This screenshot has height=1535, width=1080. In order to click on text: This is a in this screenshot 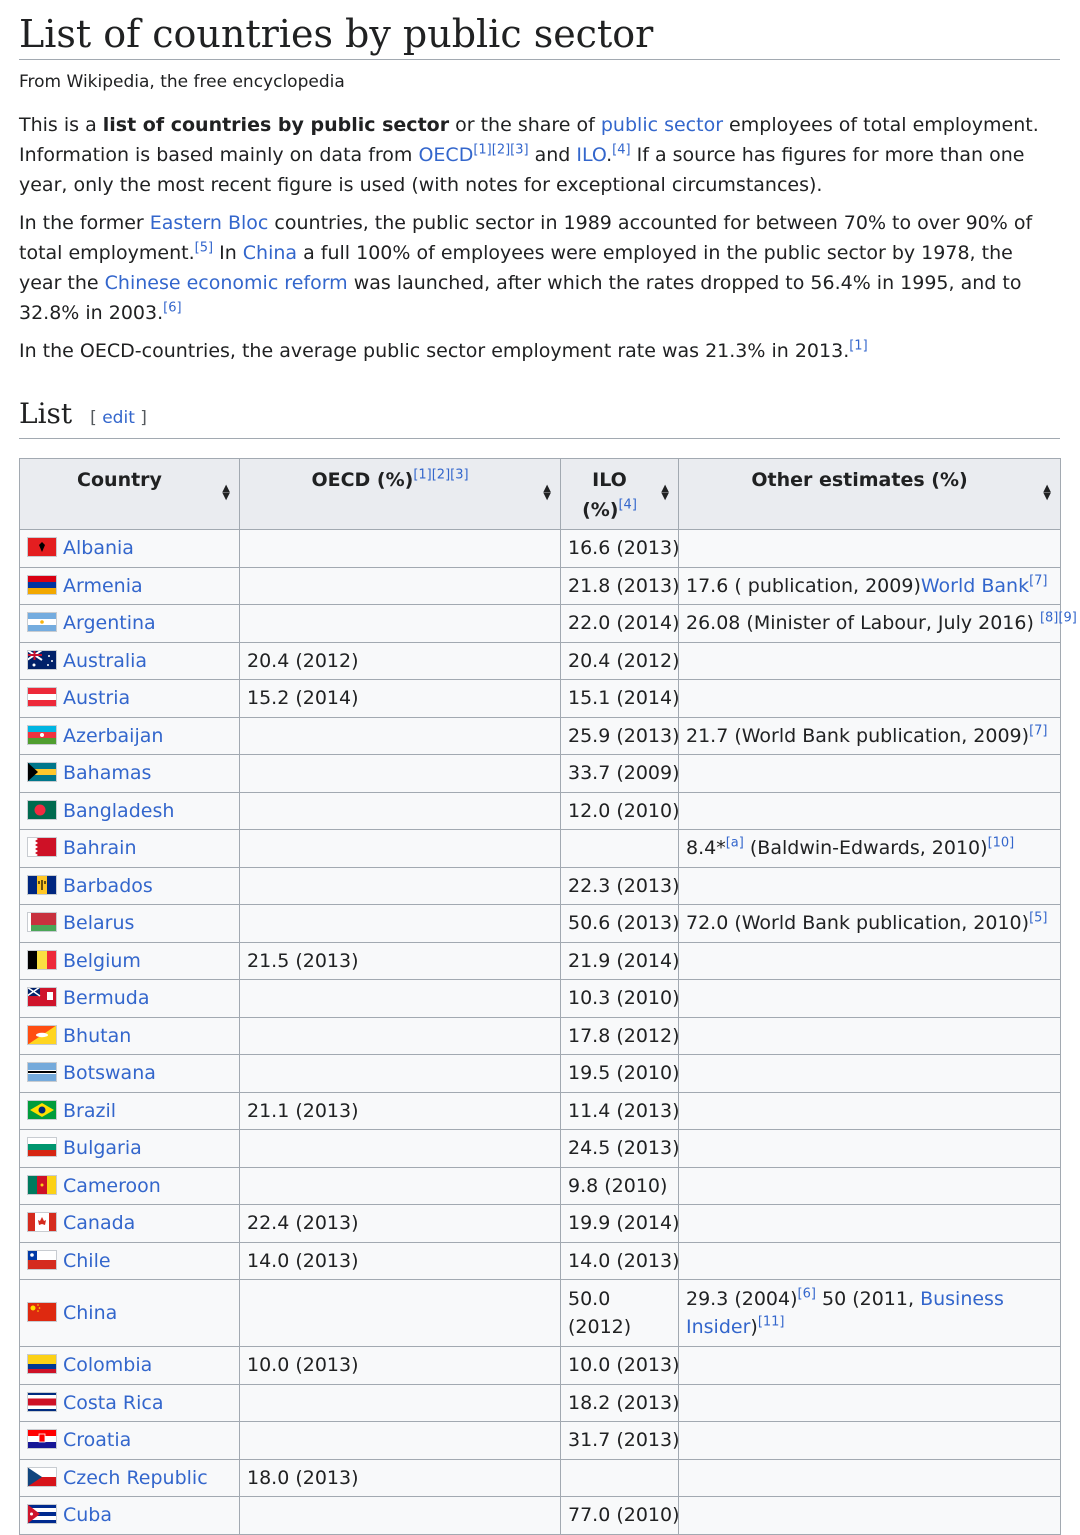, I will do `click(61, 125)`.